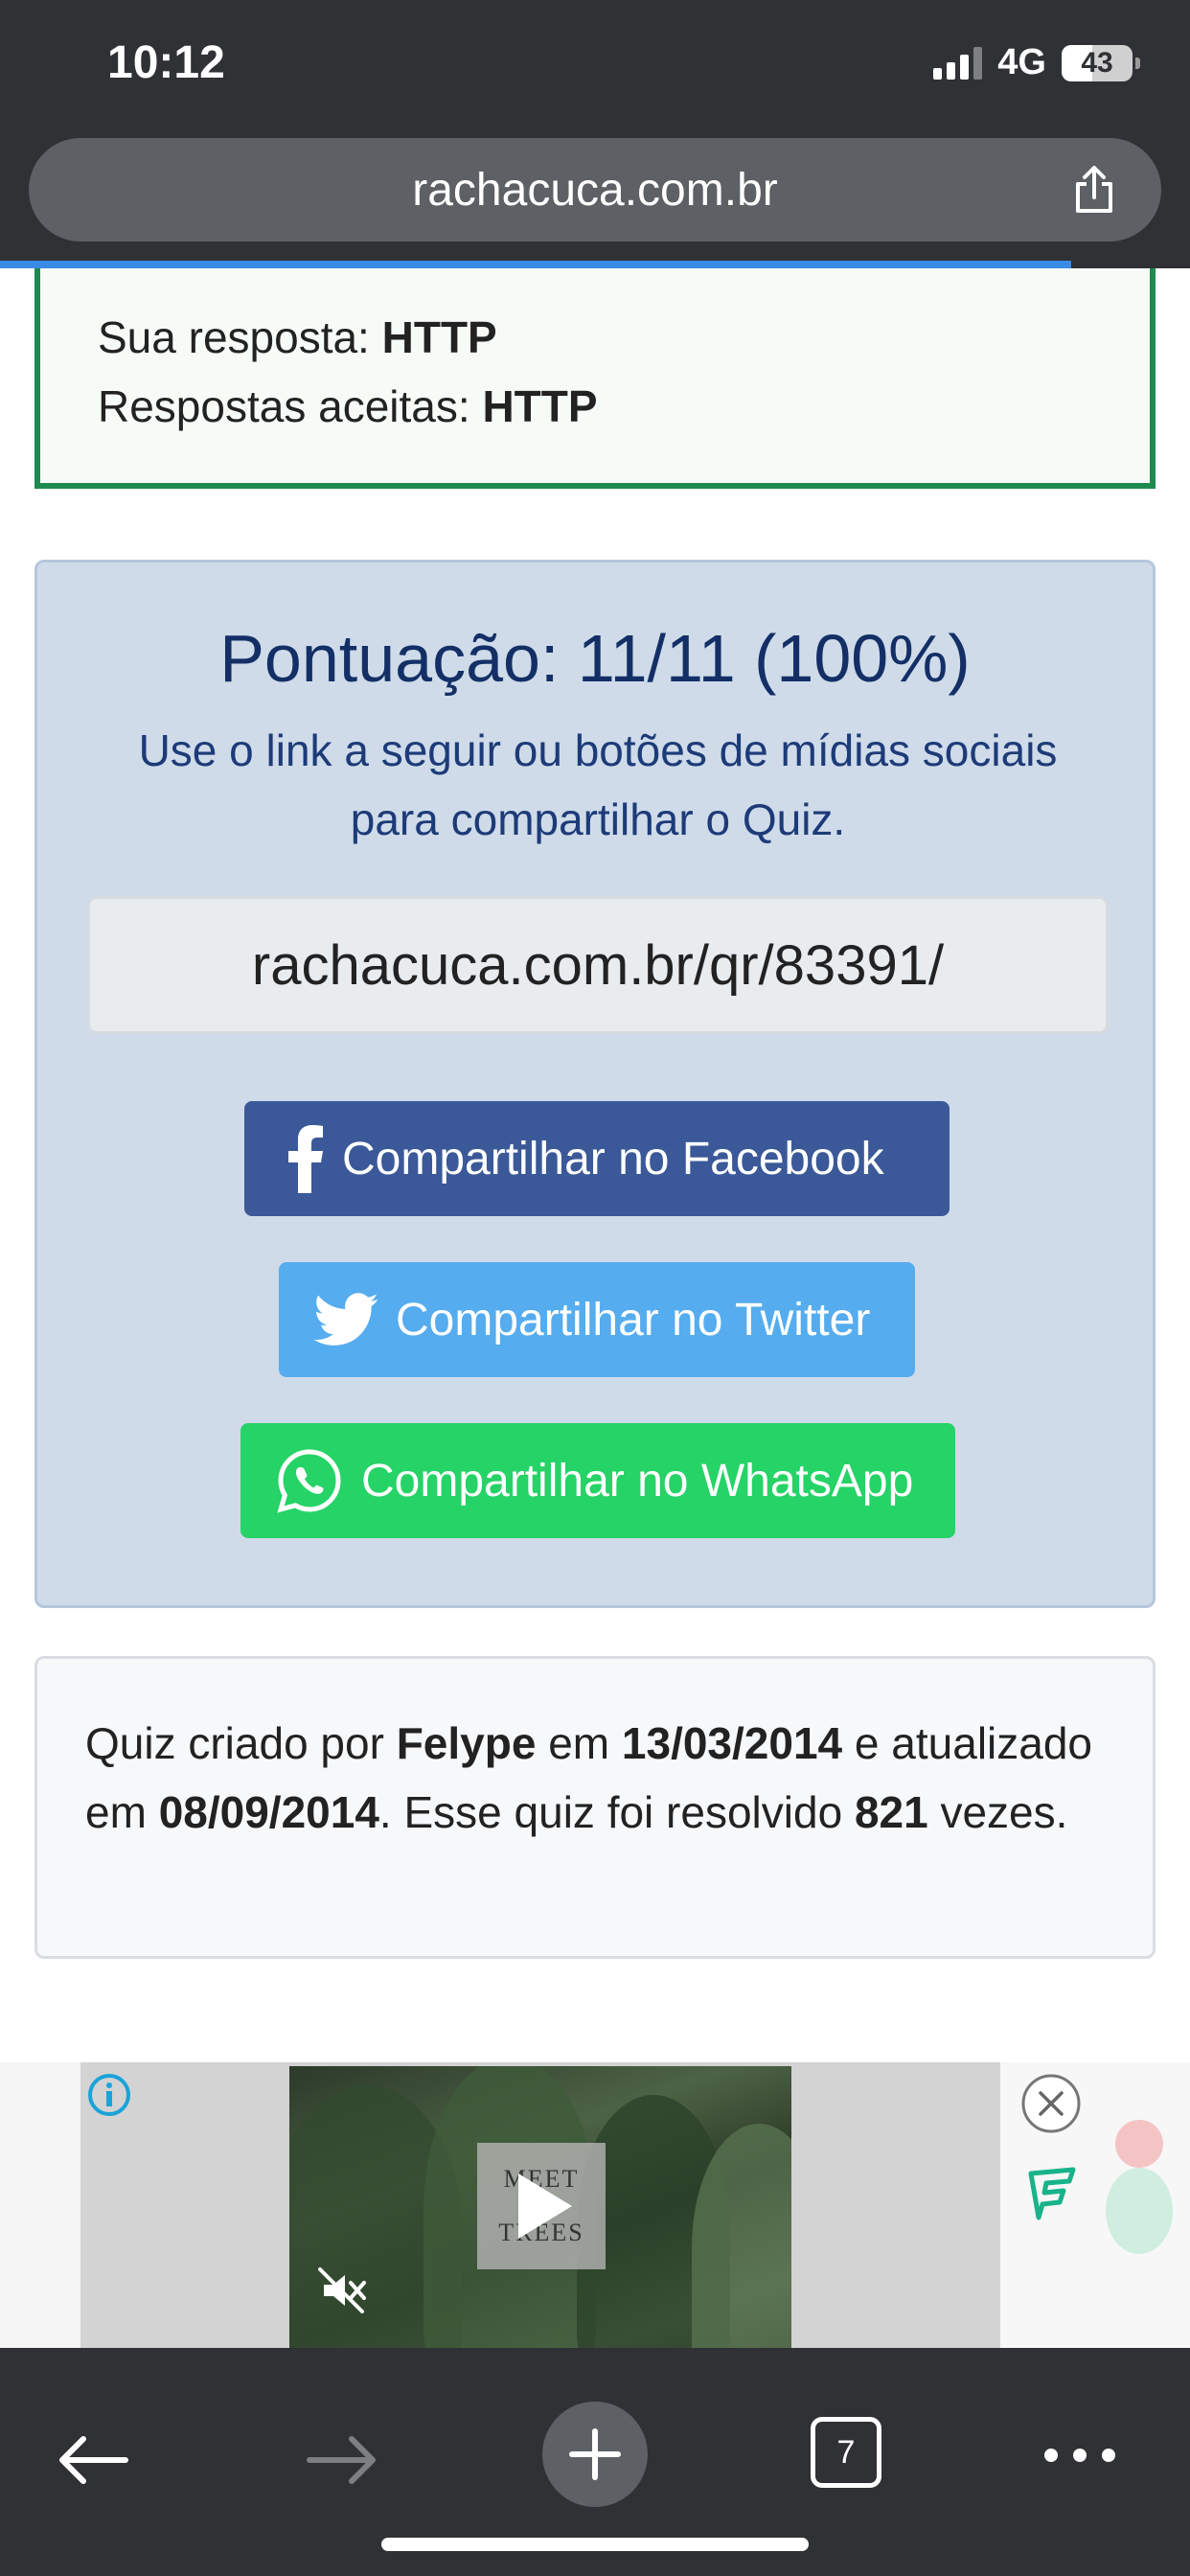  Describe the element at coordinates (1051, 2193) in the screenshot. I see `ad-brand-icon` at that location.